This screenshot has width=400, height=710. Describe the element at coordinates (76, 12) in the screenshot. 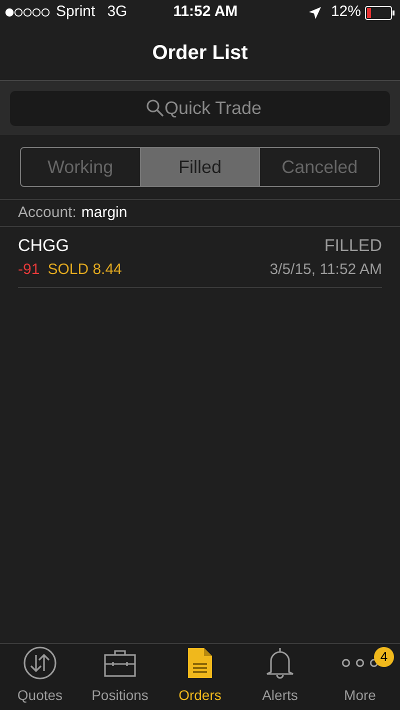

I see `carrier: Sprint` at that location.